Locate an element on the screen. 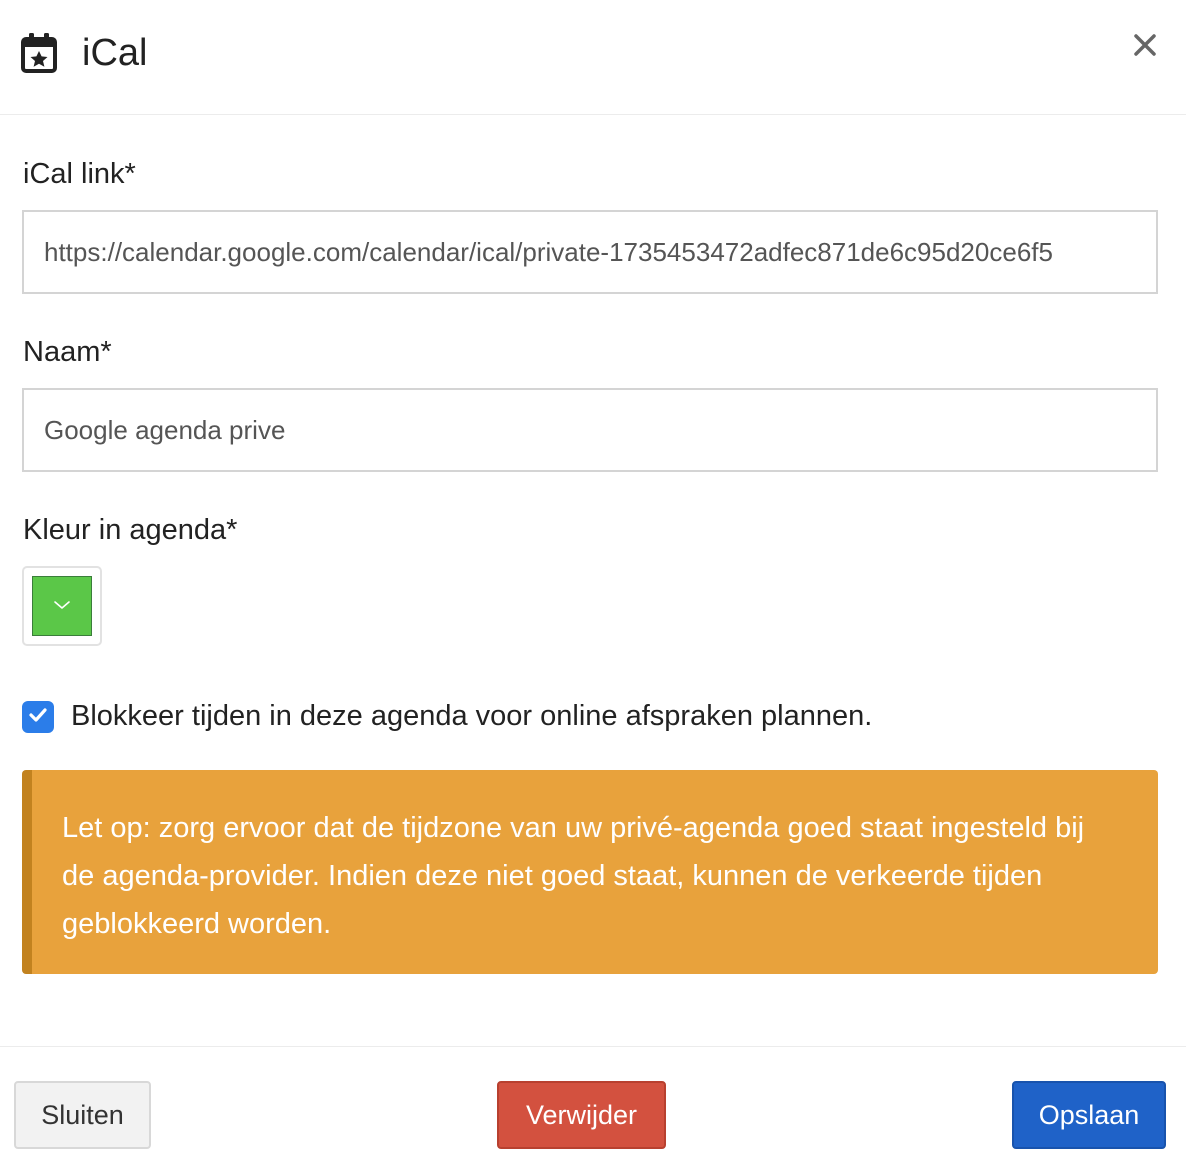 This screenshot has height=1174, width=1186. modal-footer: Sluiten Verwijder Opslaan is located at coordinates (593, 1110).